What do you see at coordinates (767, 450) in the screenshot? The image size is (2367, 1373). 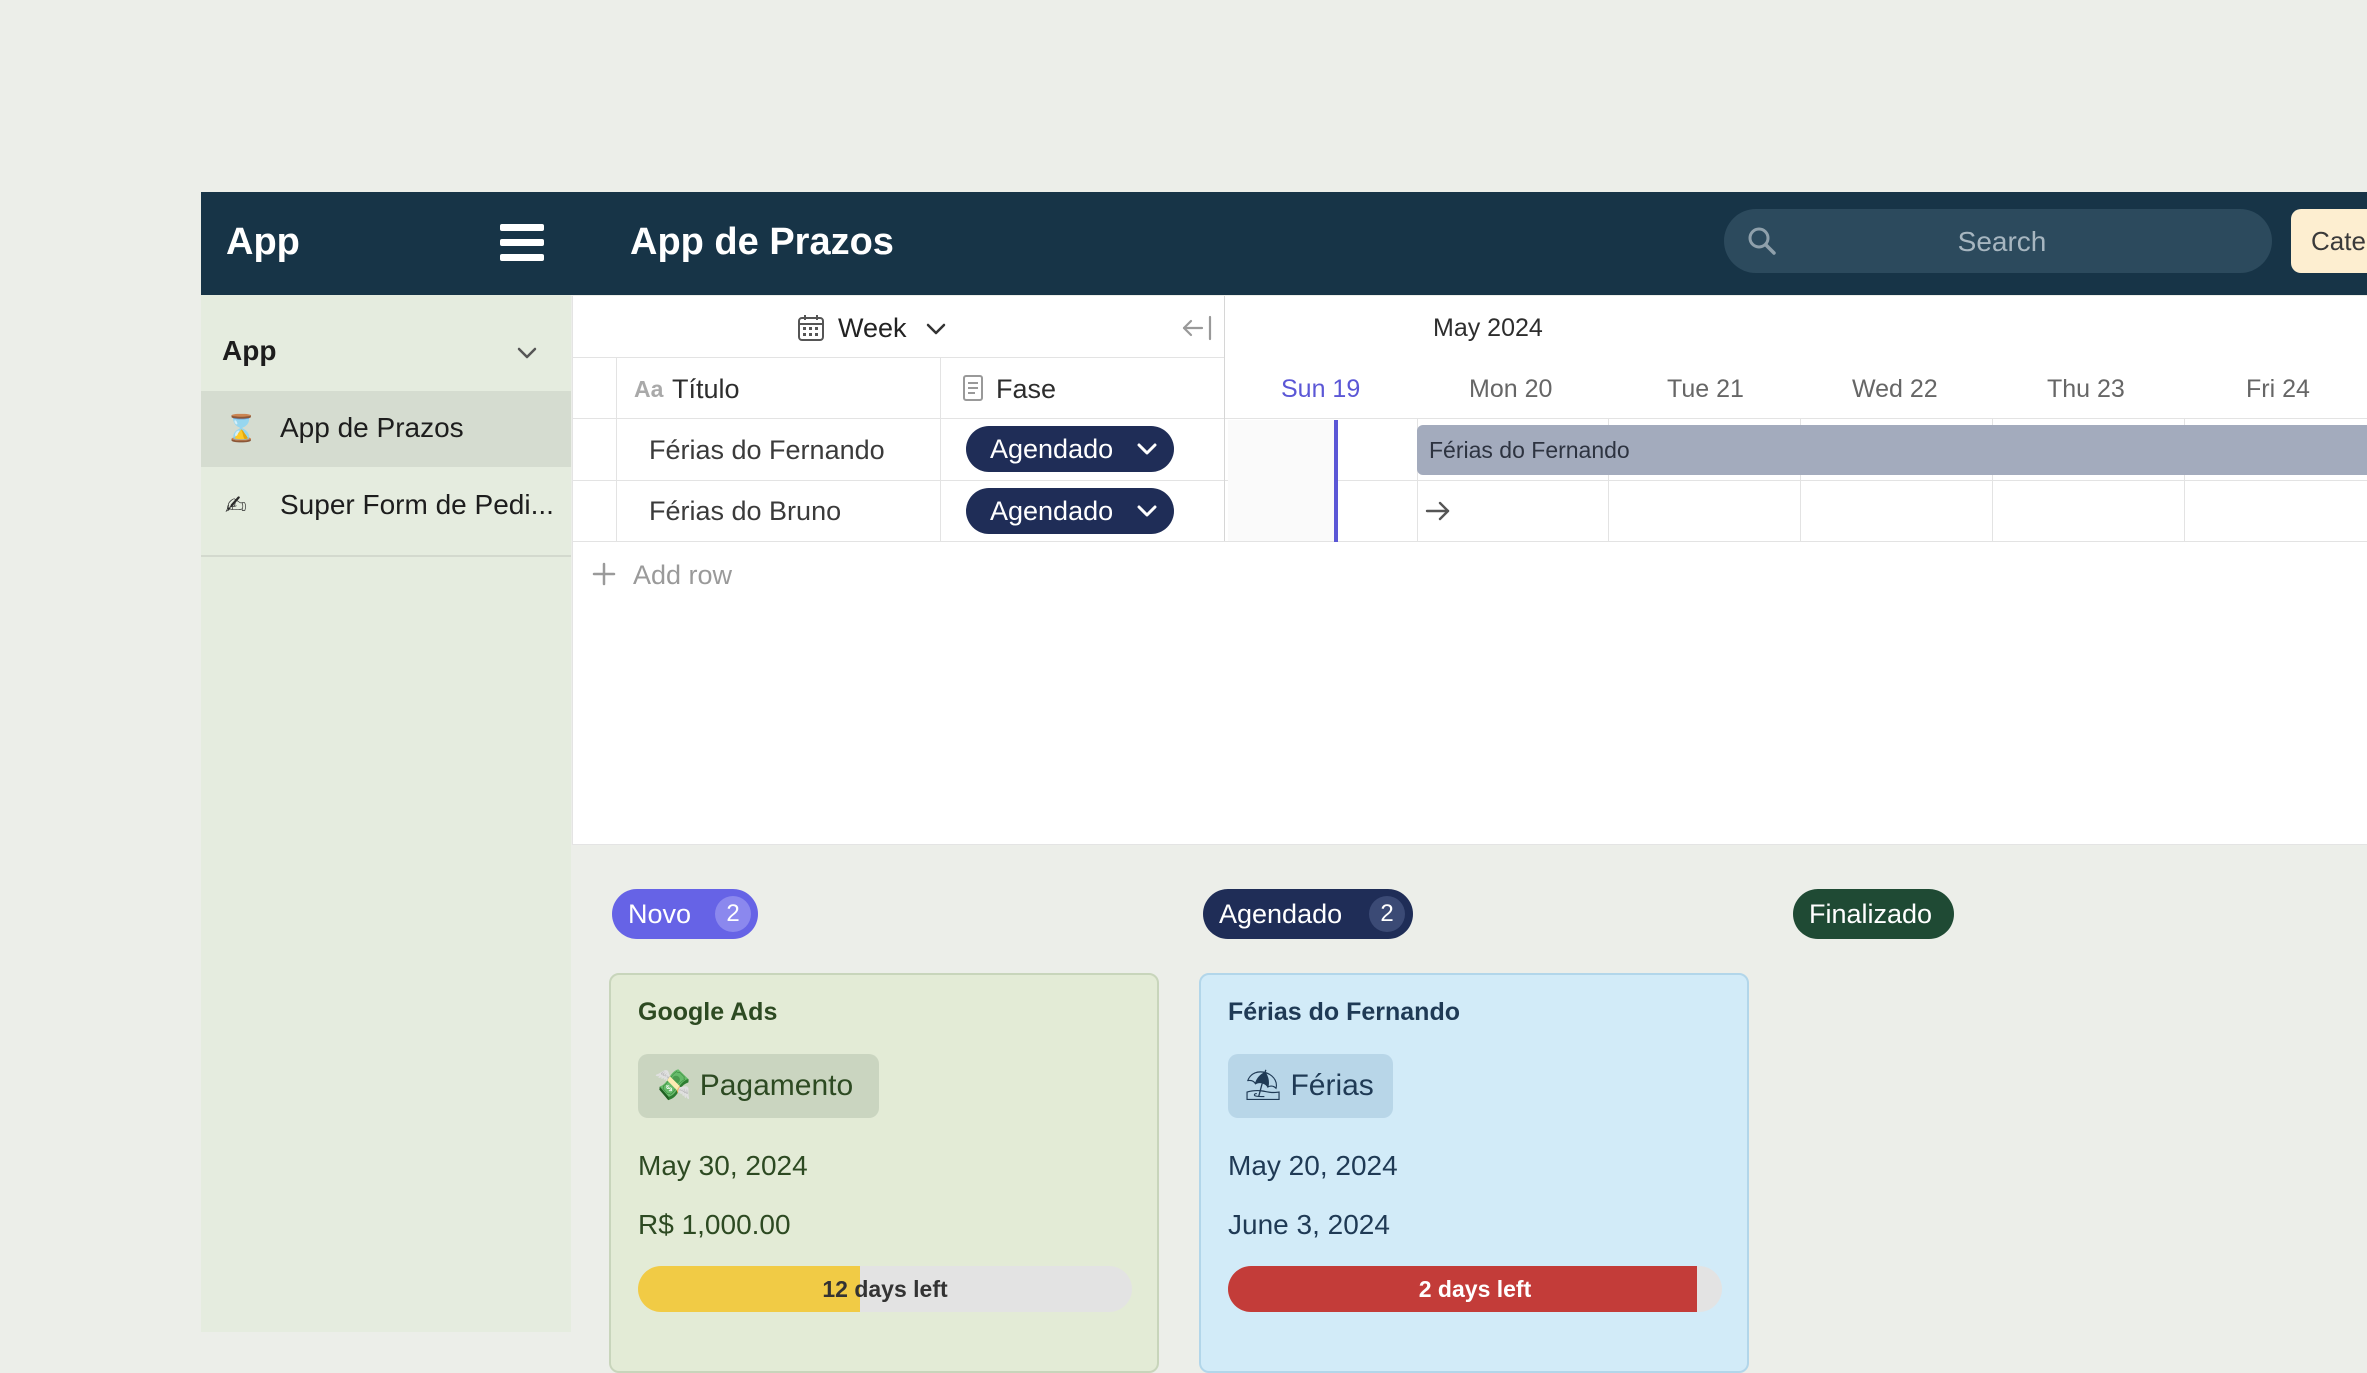 I see `row-title: Férias do Fernando` at bounding box center [767, 450].